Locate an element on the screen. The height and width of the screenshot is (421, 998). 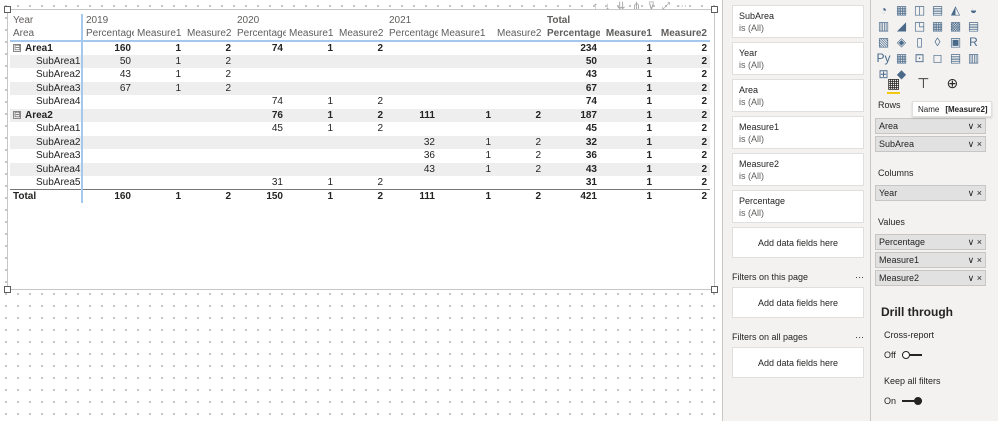
visual-type-icon: ▧ is located at coordinates (883, 42).